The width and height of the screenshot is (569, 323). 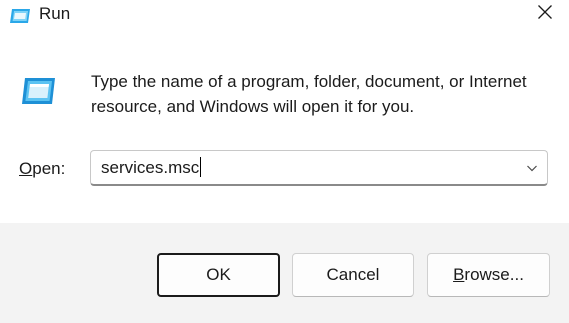 What do you see at coordinates (26, 168) in the screenshot?
I see `open-label-mnemonic: O` at bounding box center [26, 168].